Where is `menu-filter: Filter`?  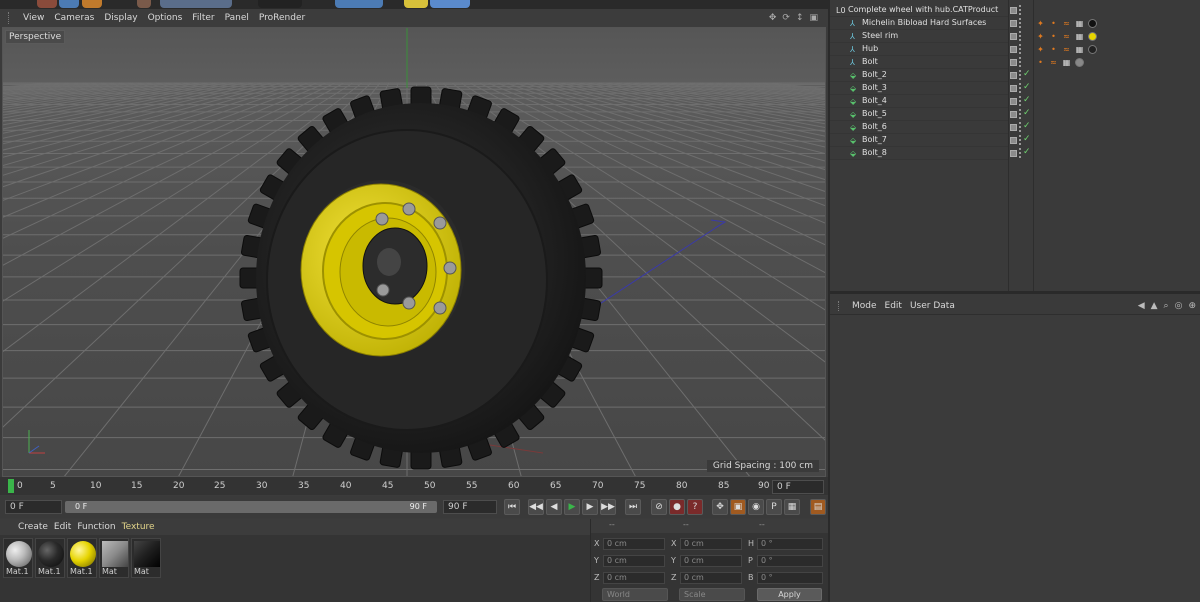 menu-filter: Filter is located at coordinates (203, 18).